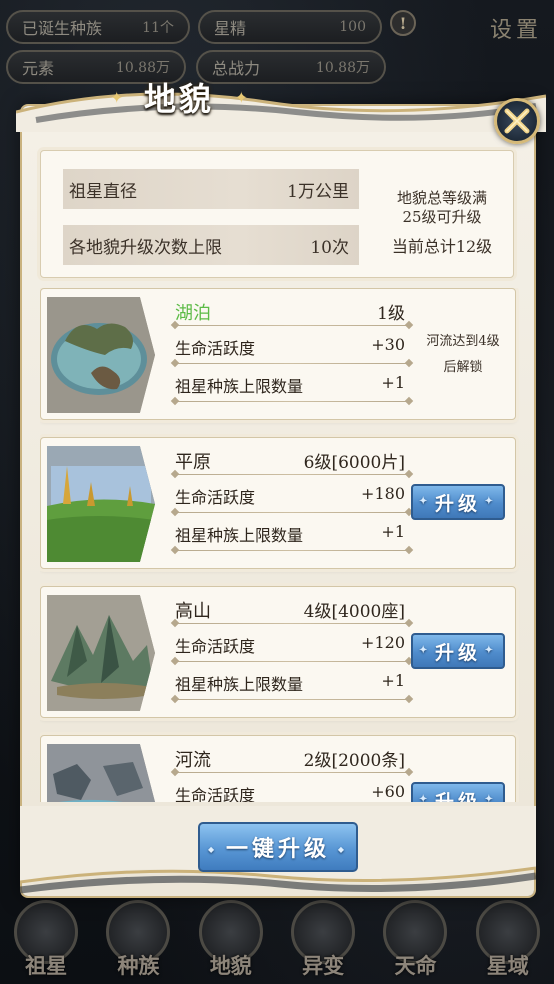 This screenshot has height=984, width=554. I want to click on plain-name-row: 平原 6级[6000片], so click(290, 461).